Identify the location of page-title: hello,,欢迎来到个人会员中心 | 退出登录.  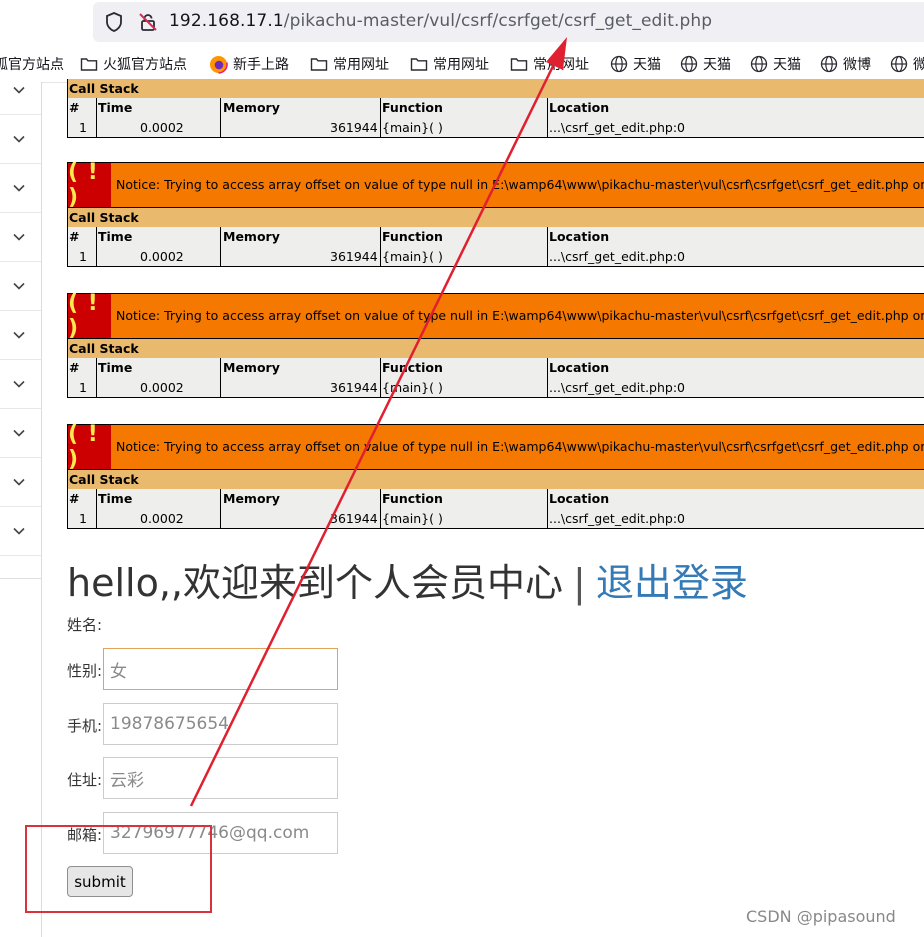
(407, 579).